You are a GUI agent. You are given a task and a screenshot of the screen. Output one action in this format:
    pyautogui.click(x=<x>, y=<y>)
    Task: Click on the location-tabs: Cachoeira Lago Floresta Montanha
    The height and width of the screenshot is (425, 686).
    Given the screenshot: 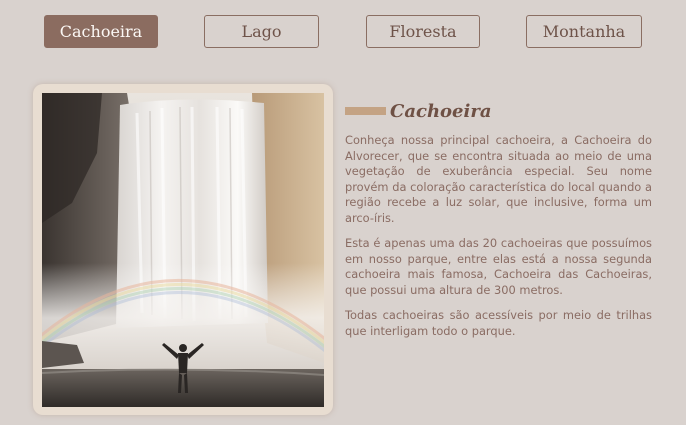 What is the action you would take?
    pyautogui.click(x=343, y=32)
    